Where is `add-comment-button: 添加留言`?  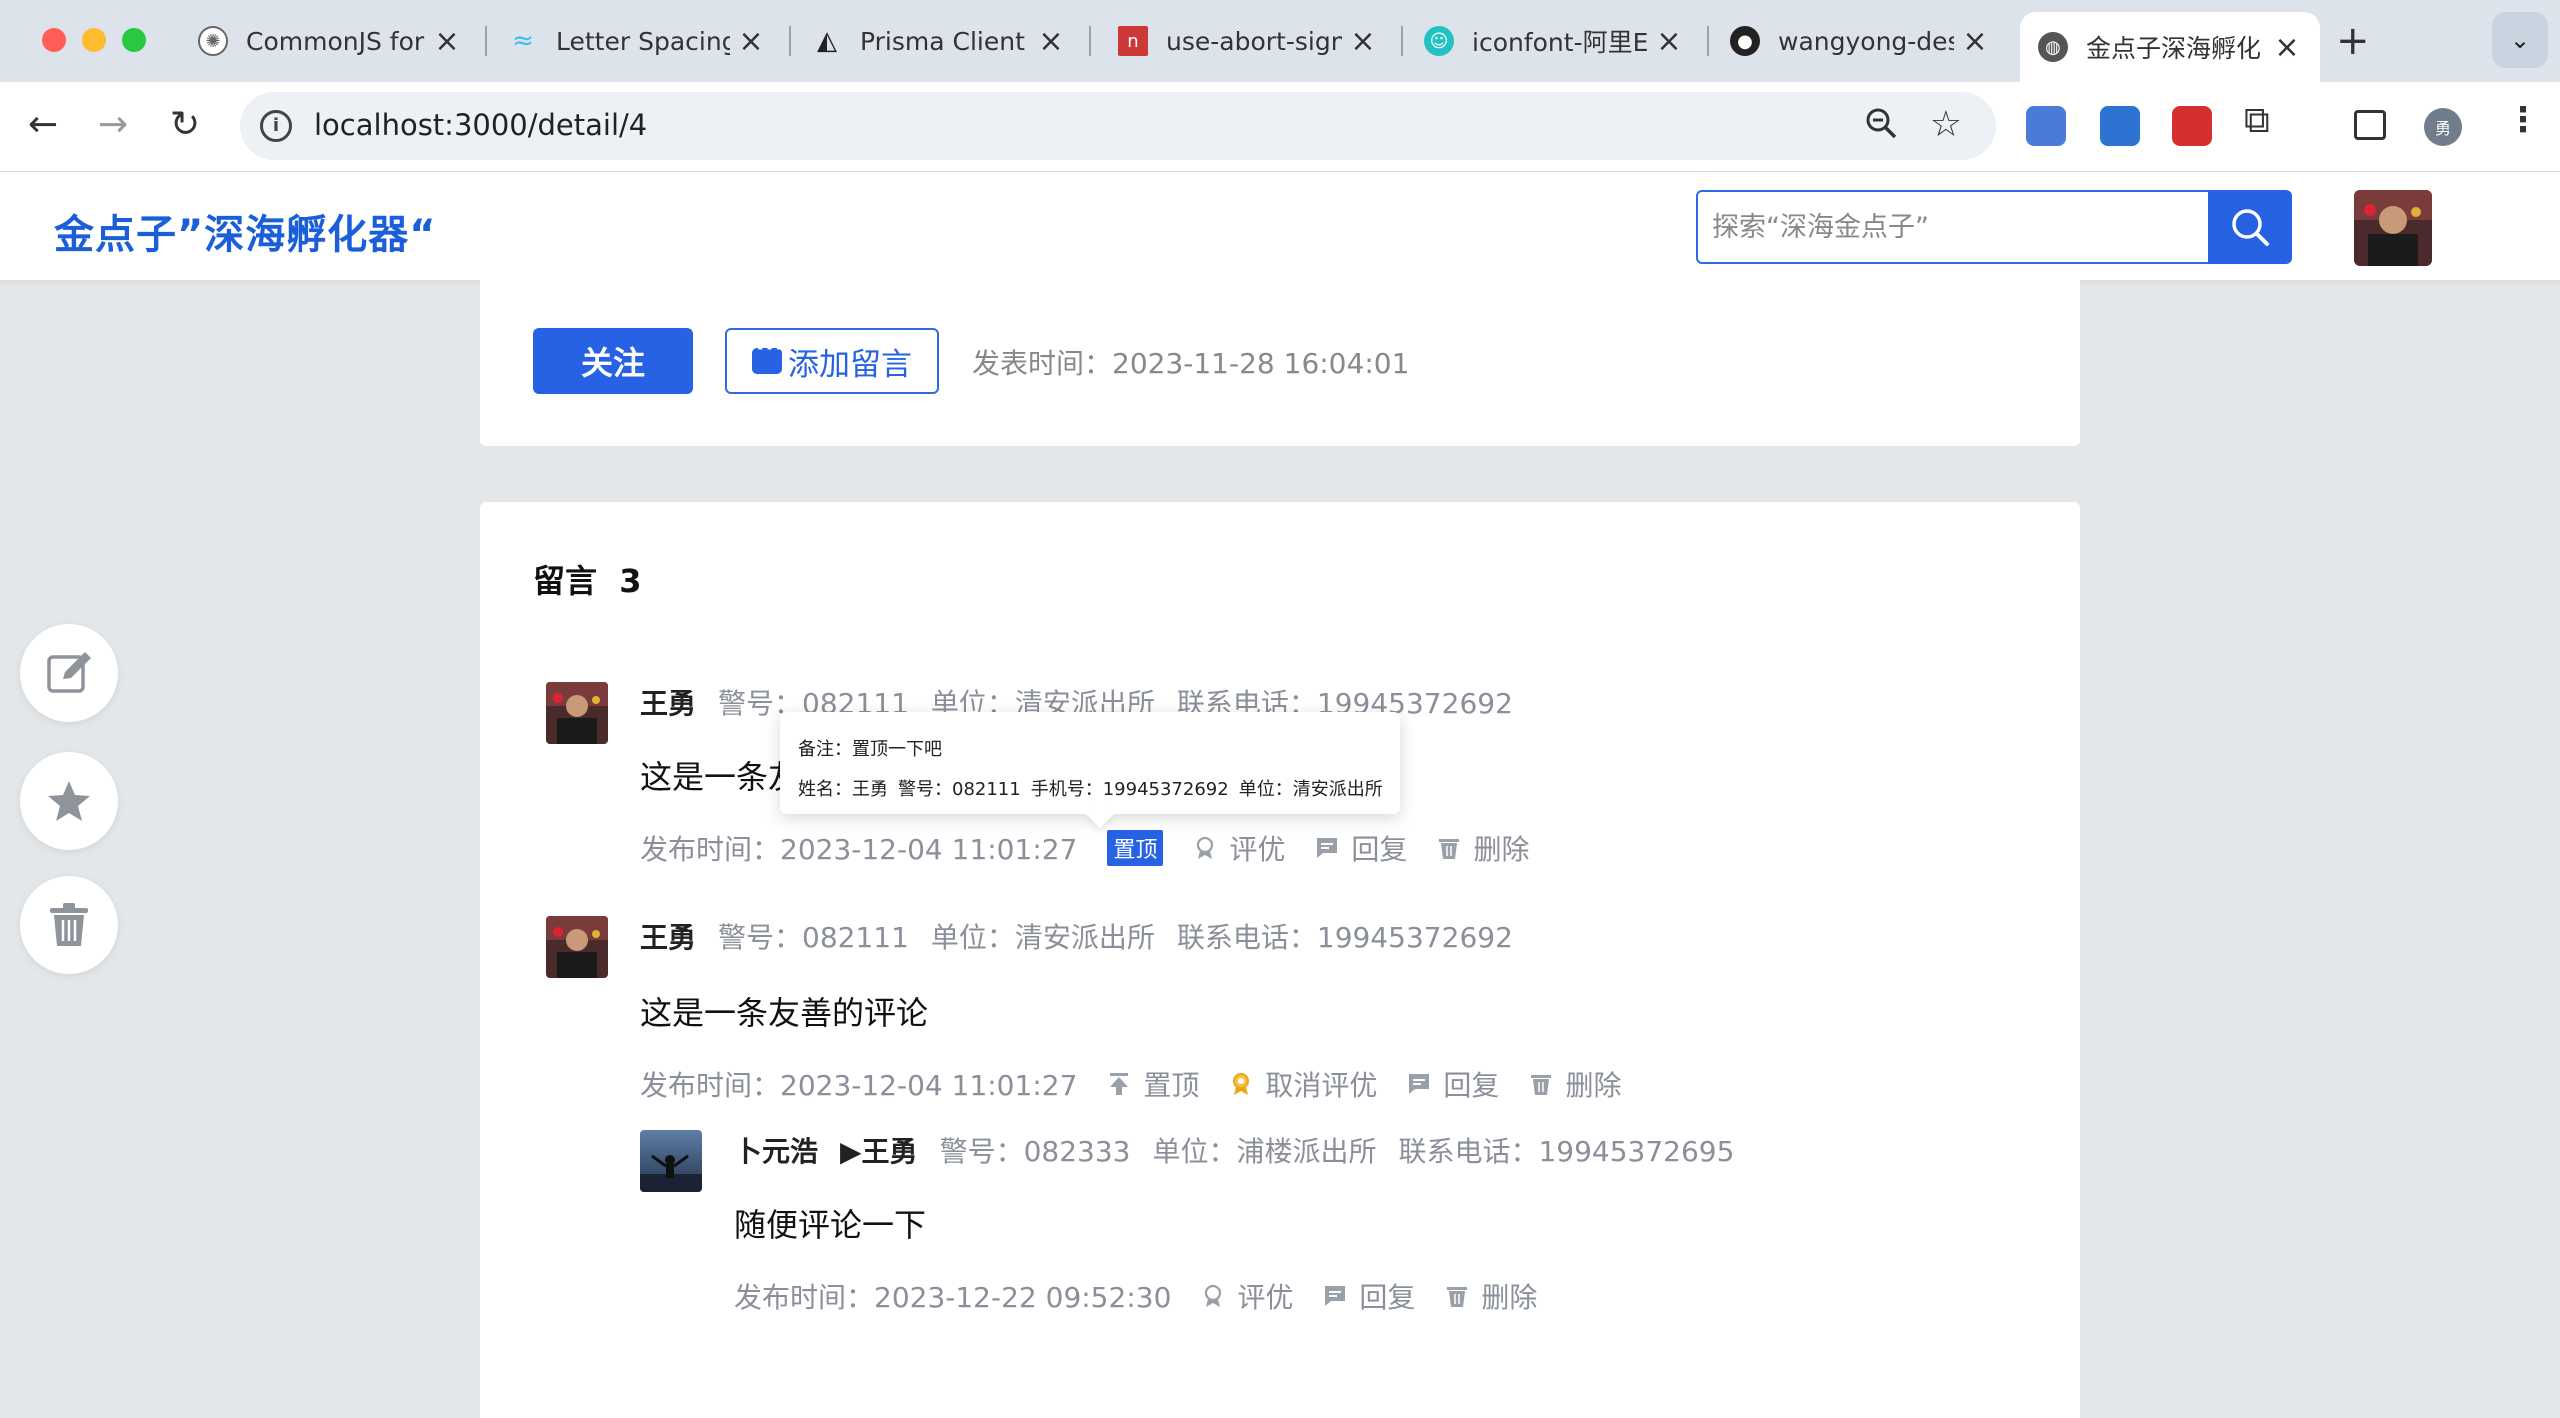 add-comment-button: 添加留言 is located at coordinates (832, 361).